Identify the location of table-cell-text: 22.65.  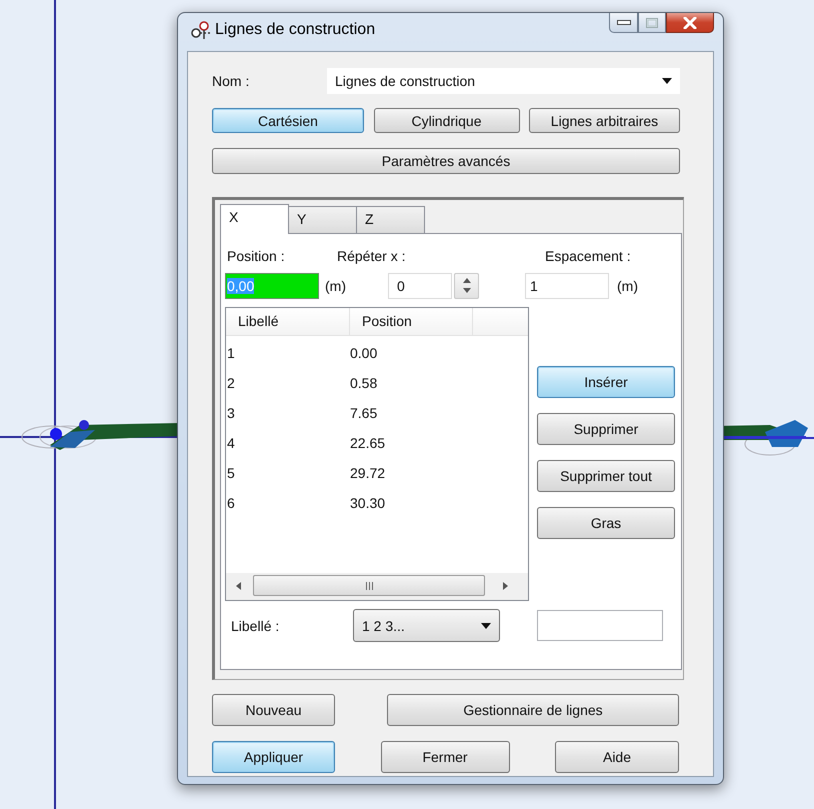
(368, 444).